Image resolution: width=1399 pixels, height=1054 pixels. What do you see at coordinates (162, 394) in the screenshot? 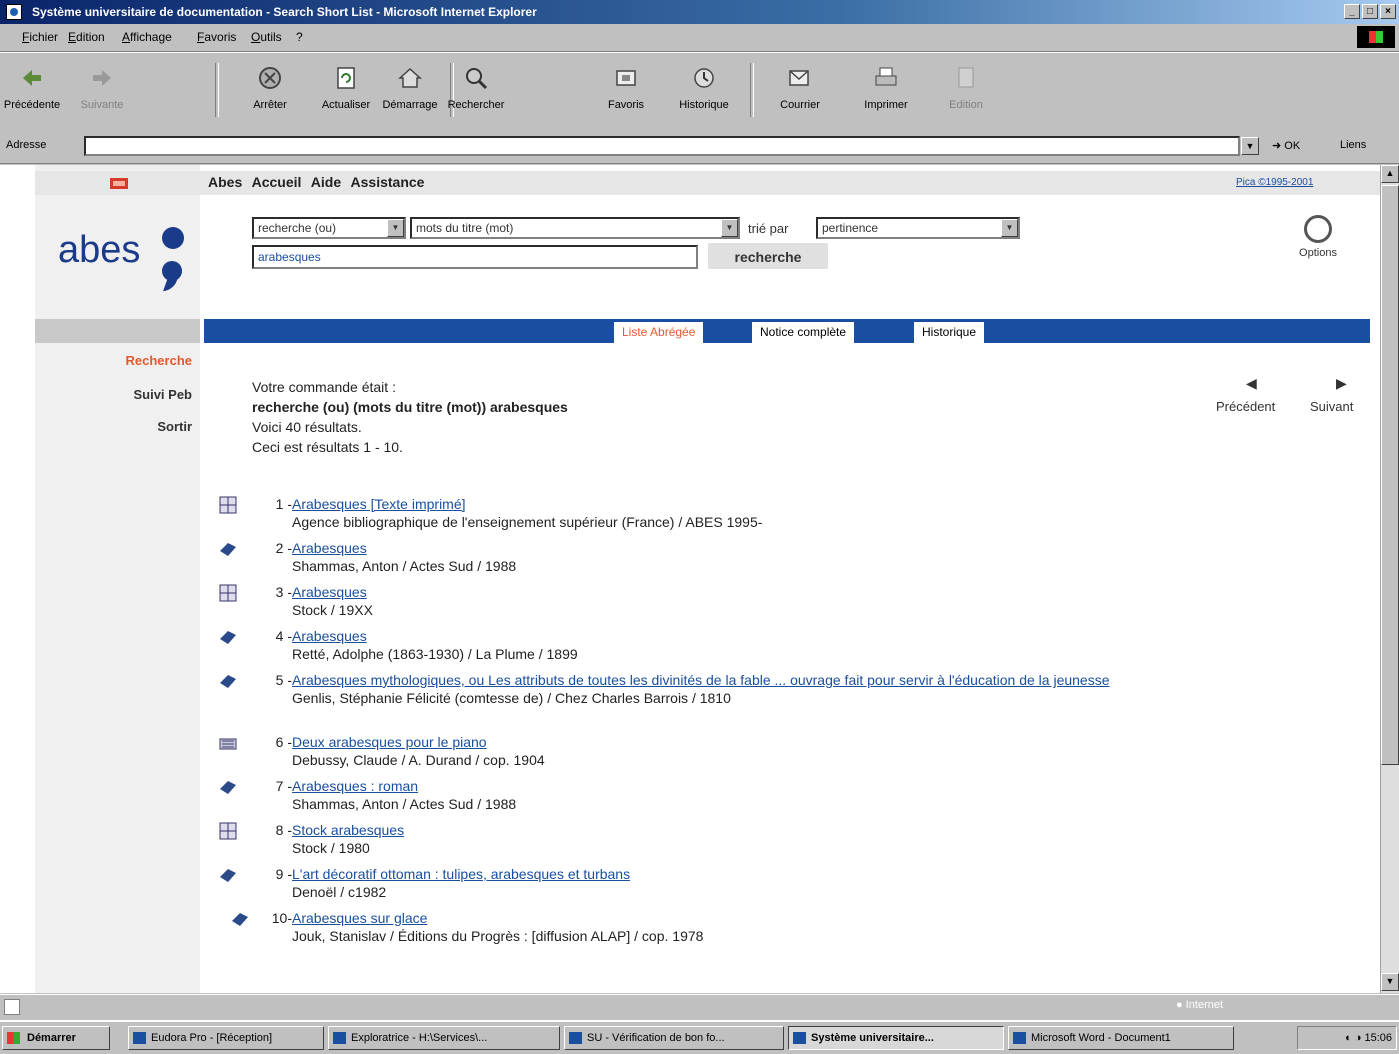
I see `sidenav-suivi-peb: Suivi Peb` at bounding box center [162, 394].